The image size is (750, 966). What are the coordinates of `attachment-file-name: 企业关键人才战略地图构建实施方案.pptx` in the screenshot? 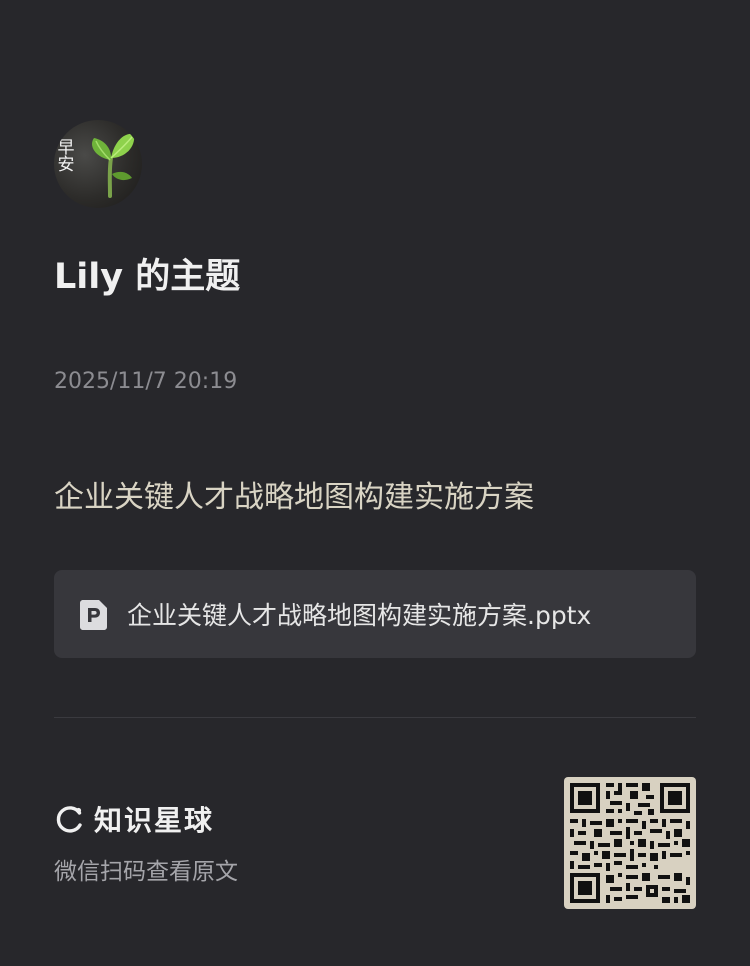 It's located at (359, 615).